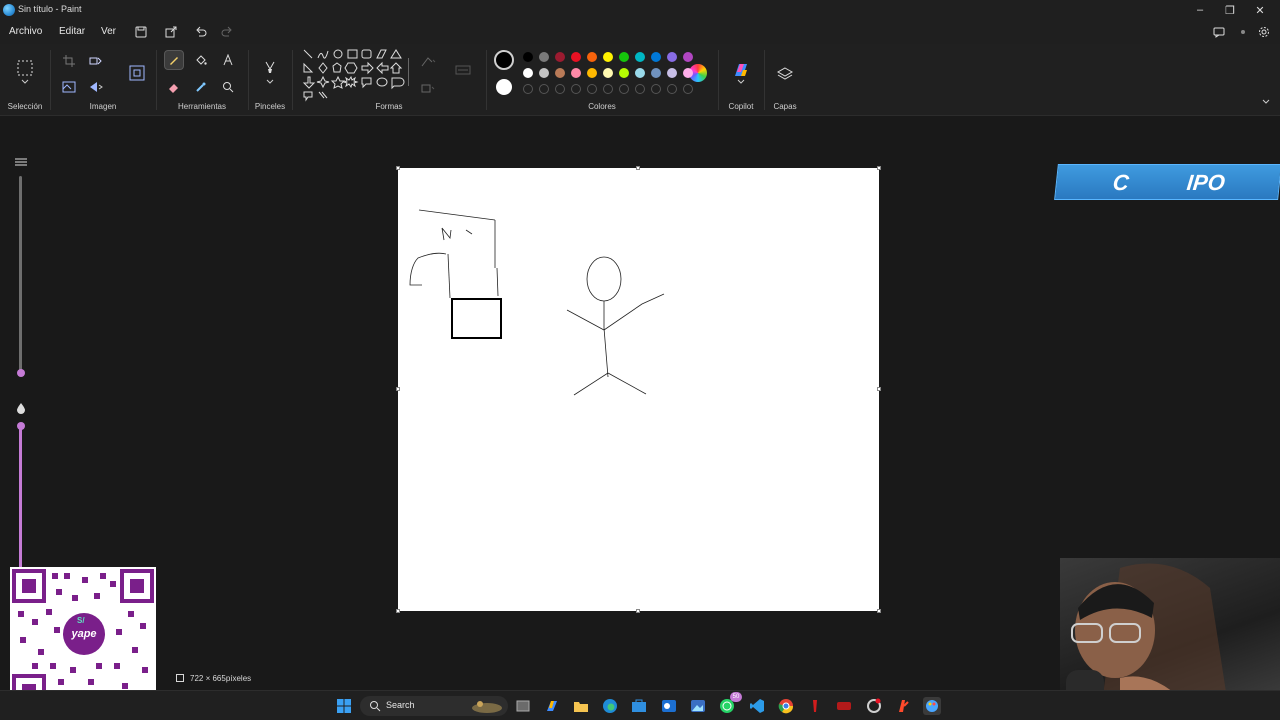  What do you see at coordinates (757, 706) in the screenshot?
I see `vscode-icon` at bounding box center [757, 706].